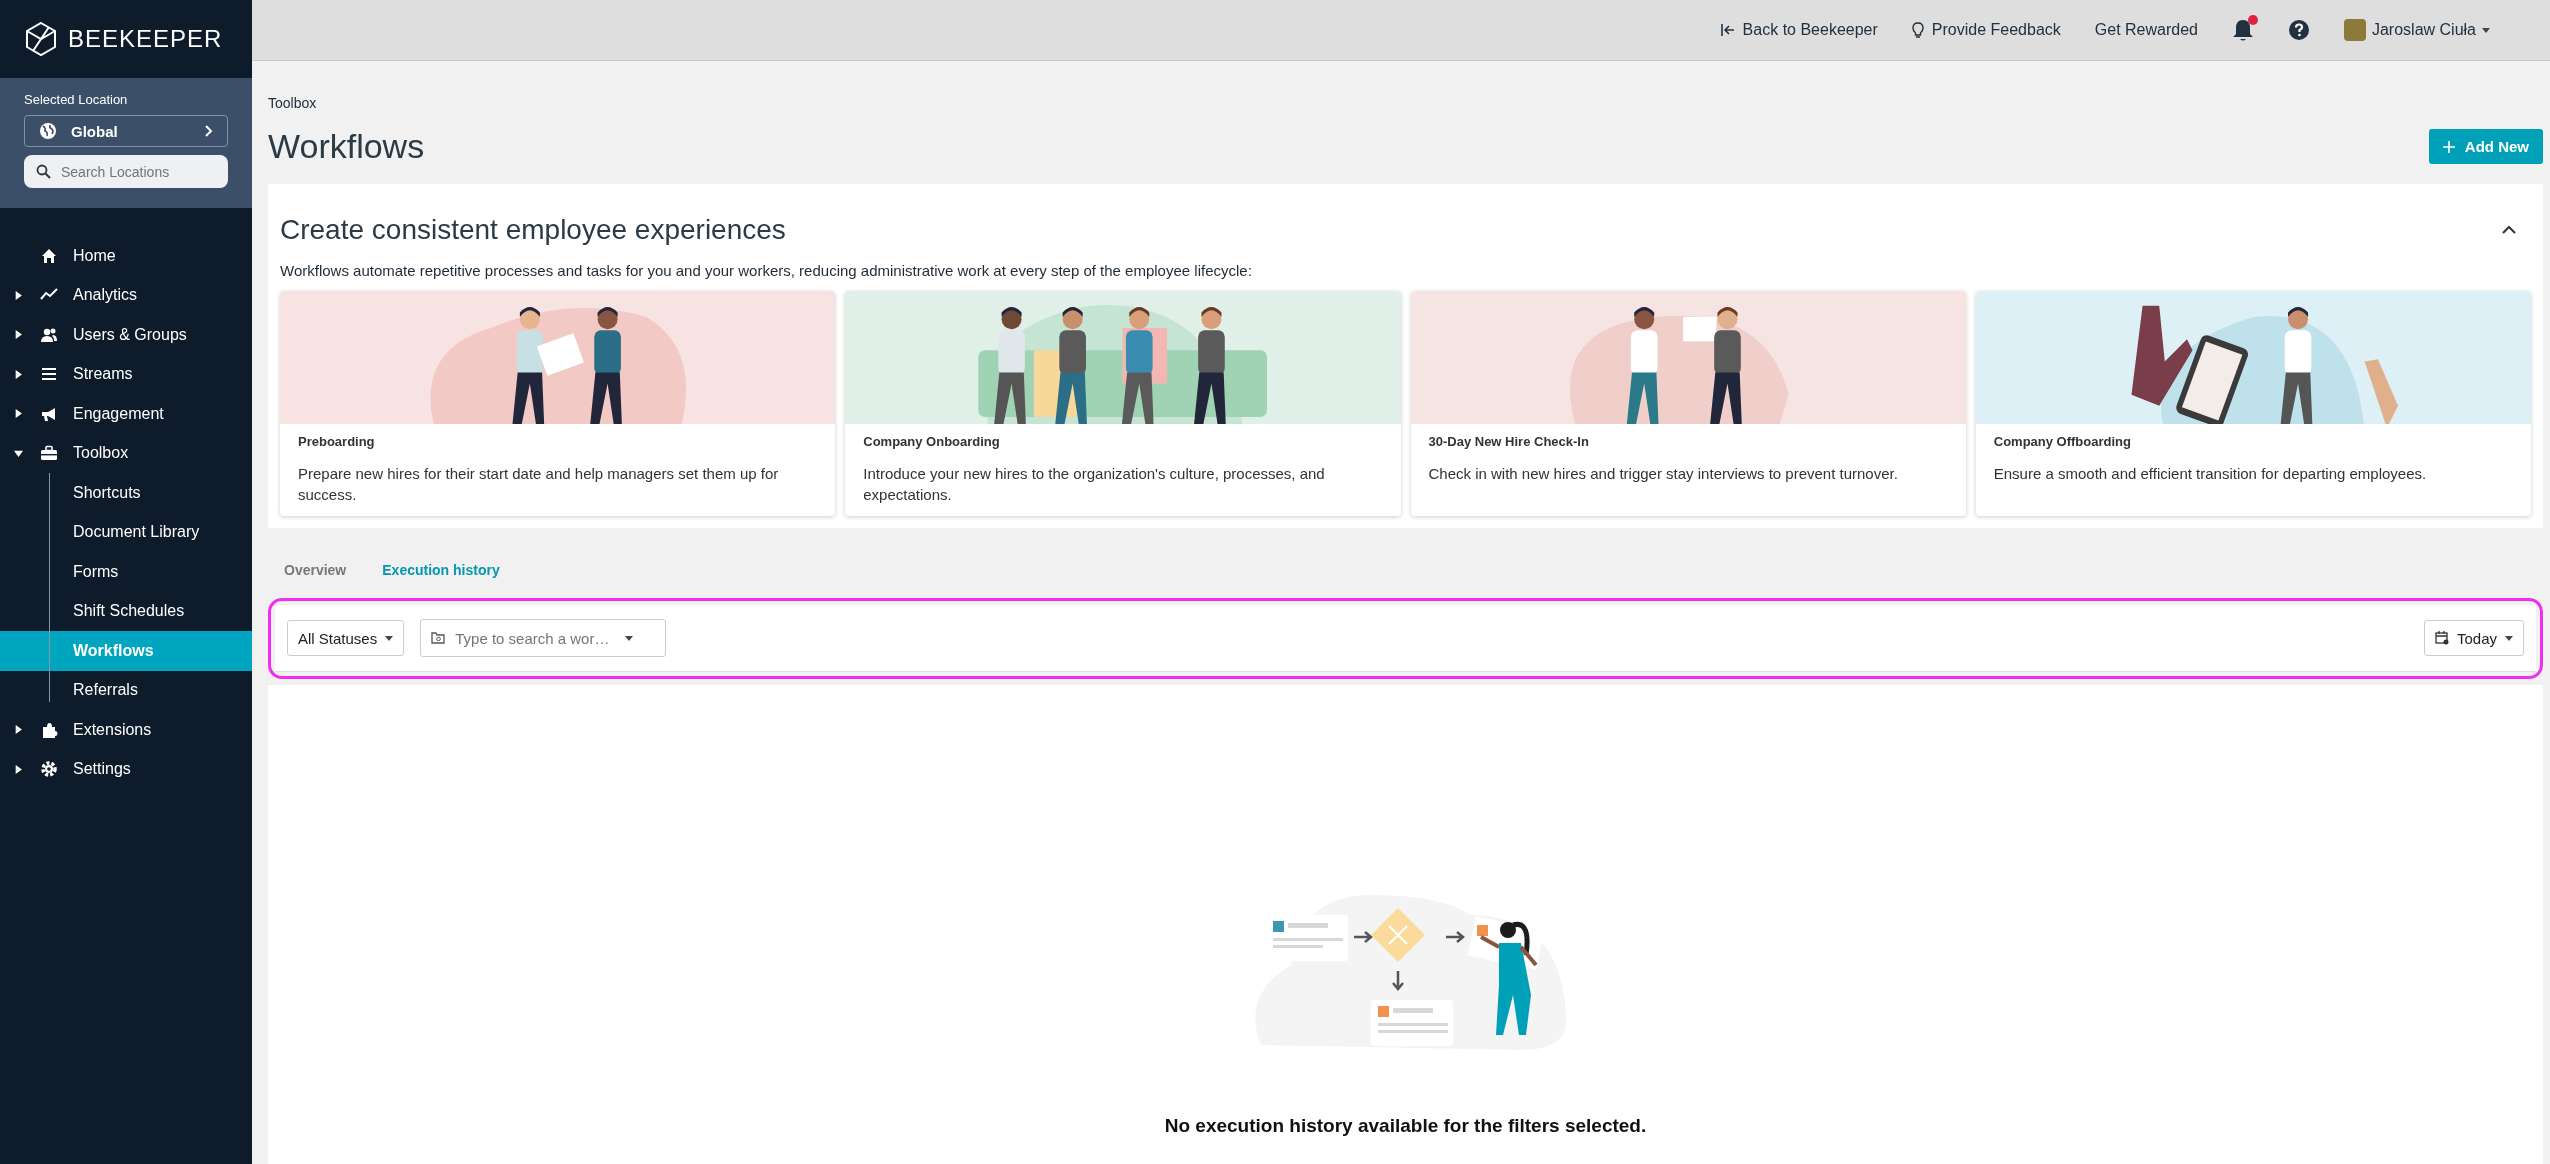 The image size is (2550, 1164). I want to click on location-label: Selected Location, so click(76, 99).